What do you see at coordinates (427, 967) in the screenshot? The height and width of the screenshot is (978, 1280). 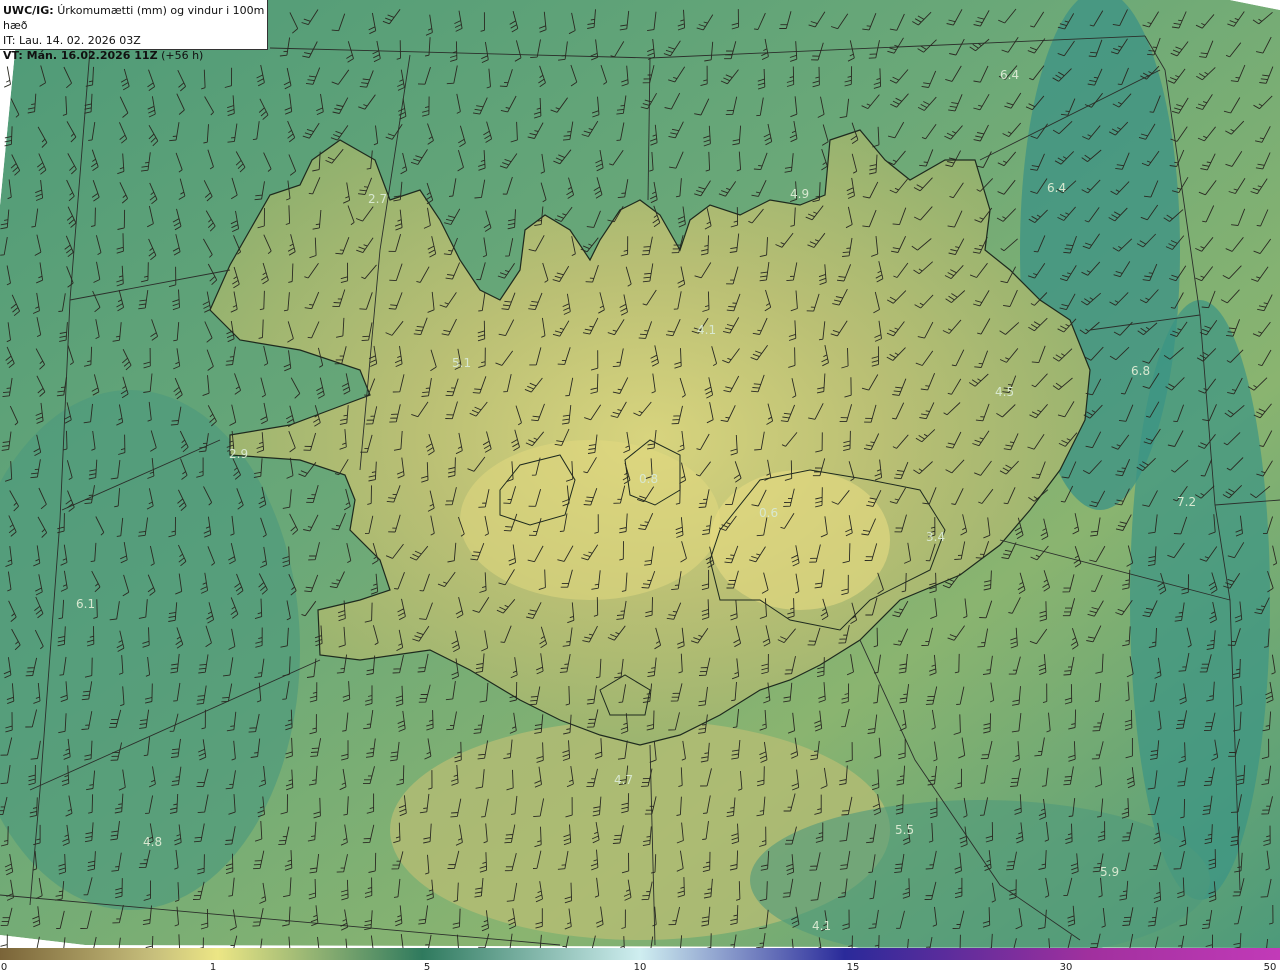 I see `colorbar-tick: 5` at bounding box center [427, 967].